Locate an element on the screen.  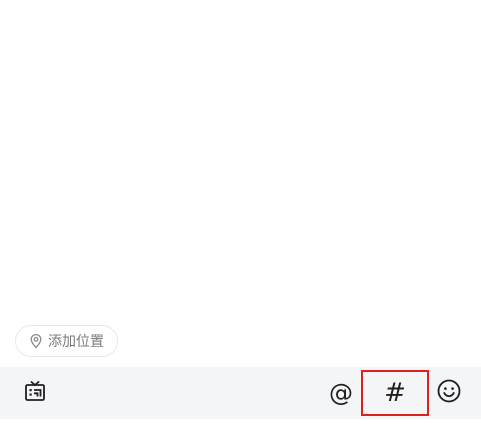
media-frame-icon is located at coordinates (35, 393).